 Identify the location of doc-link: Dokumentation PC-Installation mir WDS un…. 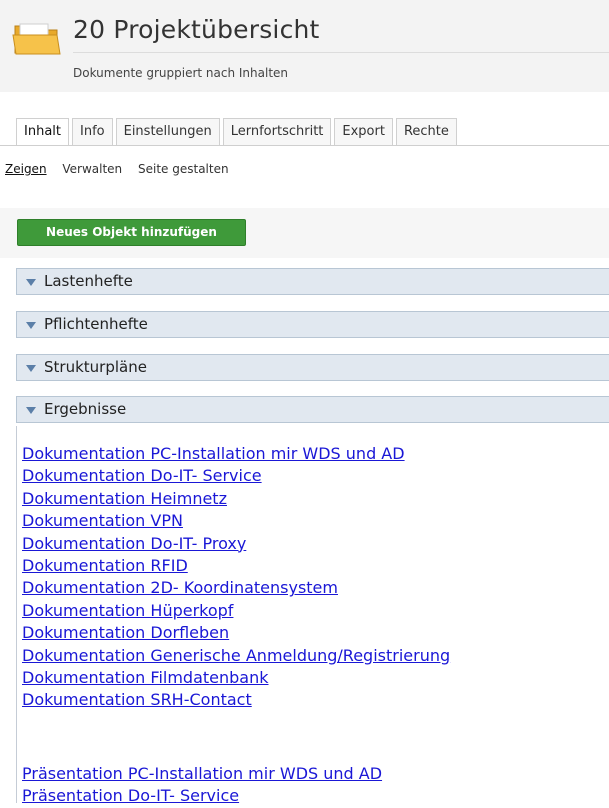
(236, 454).